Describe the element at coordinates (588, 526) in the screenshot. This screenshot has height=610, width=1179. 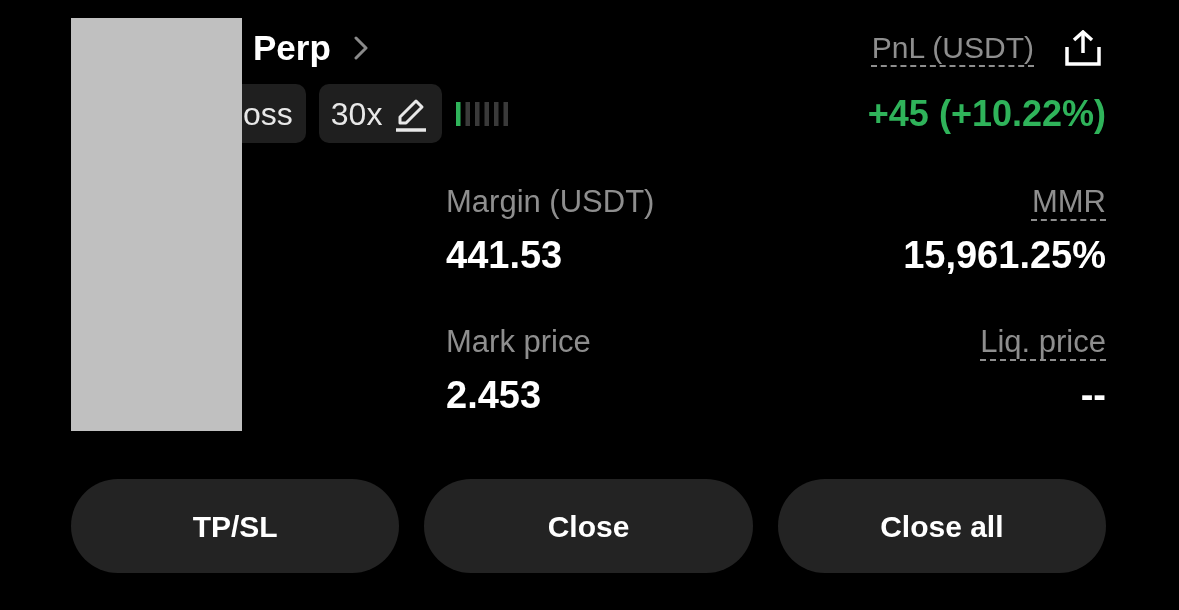
I see `action-button: Close` at that location.